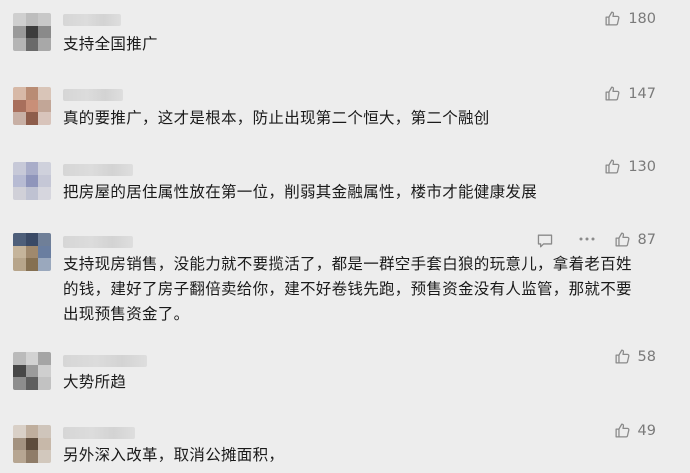 This screenshot has width=690, height=473. What do you see at coordinates (642, 93) in the screenshot?
I see `like-count: 147` at bounding box center [642, 93].